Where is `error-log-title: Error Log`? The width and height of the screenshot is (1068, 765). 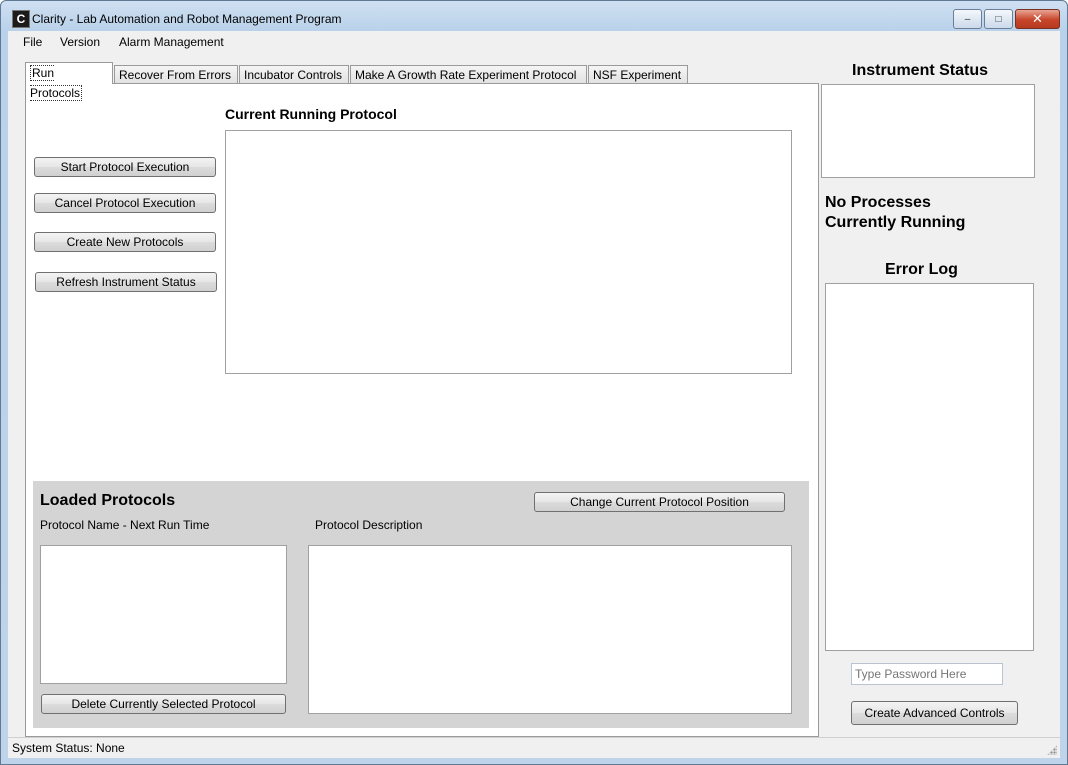
error-log-title: Error Log is located at coordinates (921, 269).